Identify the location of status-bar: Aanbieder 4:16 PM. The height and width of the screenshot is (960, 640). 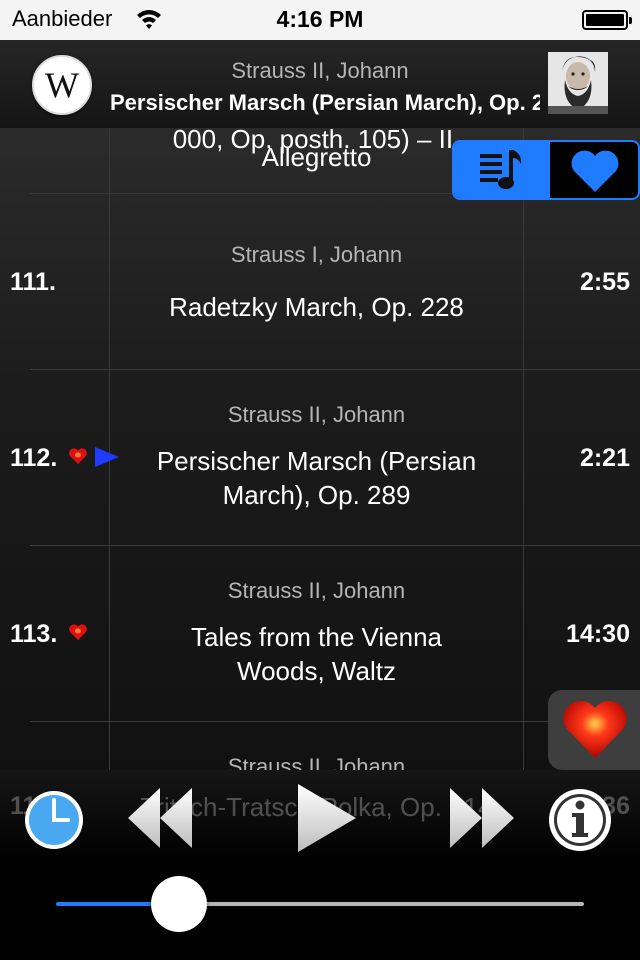
(320, 20).